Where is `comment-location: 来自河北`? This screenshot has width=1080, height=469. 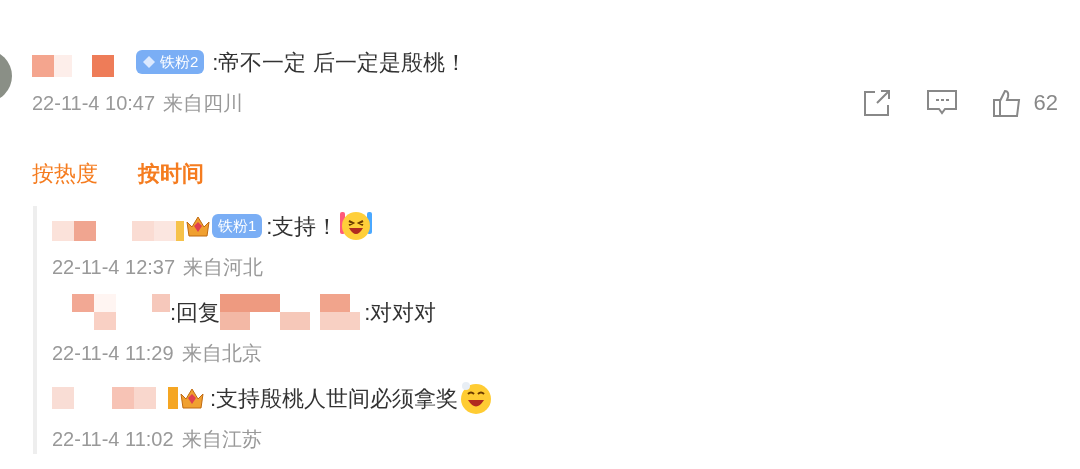
comment-location: 来自河北 is located at coordinates (223, 267).